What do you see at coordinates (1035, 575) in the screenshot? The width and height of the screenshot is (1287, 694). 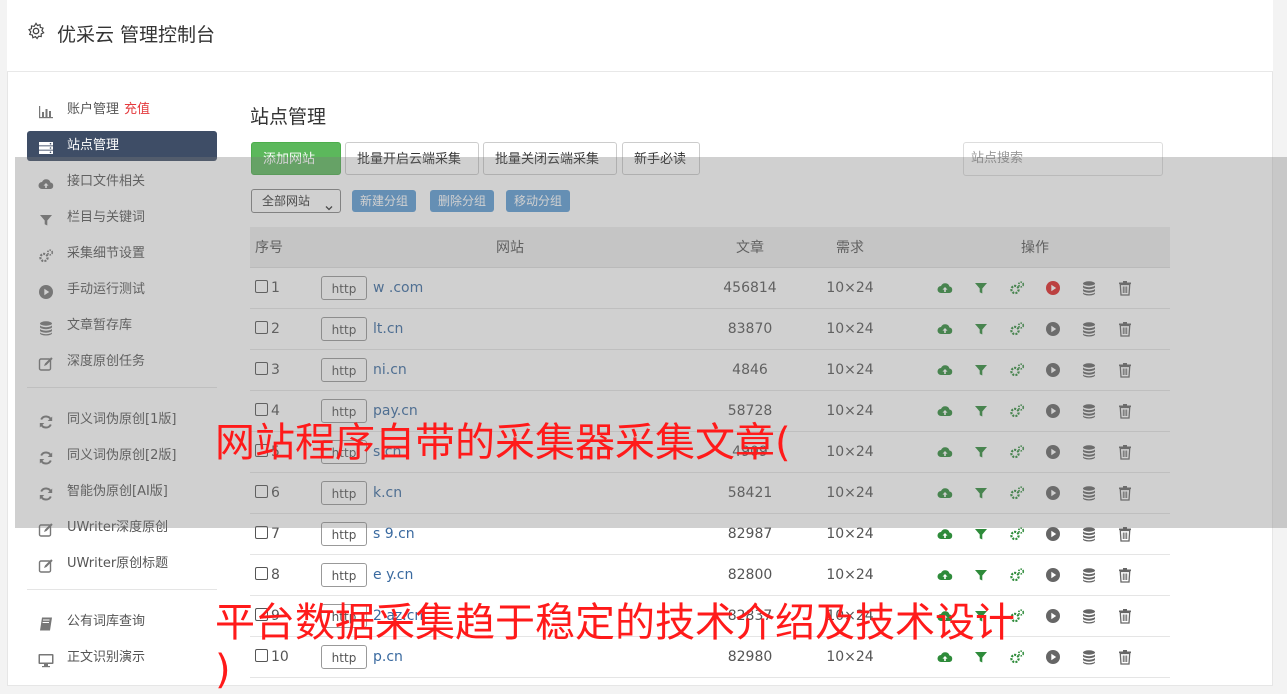 I see `ops-cell` at bounding box center [1035, 575].